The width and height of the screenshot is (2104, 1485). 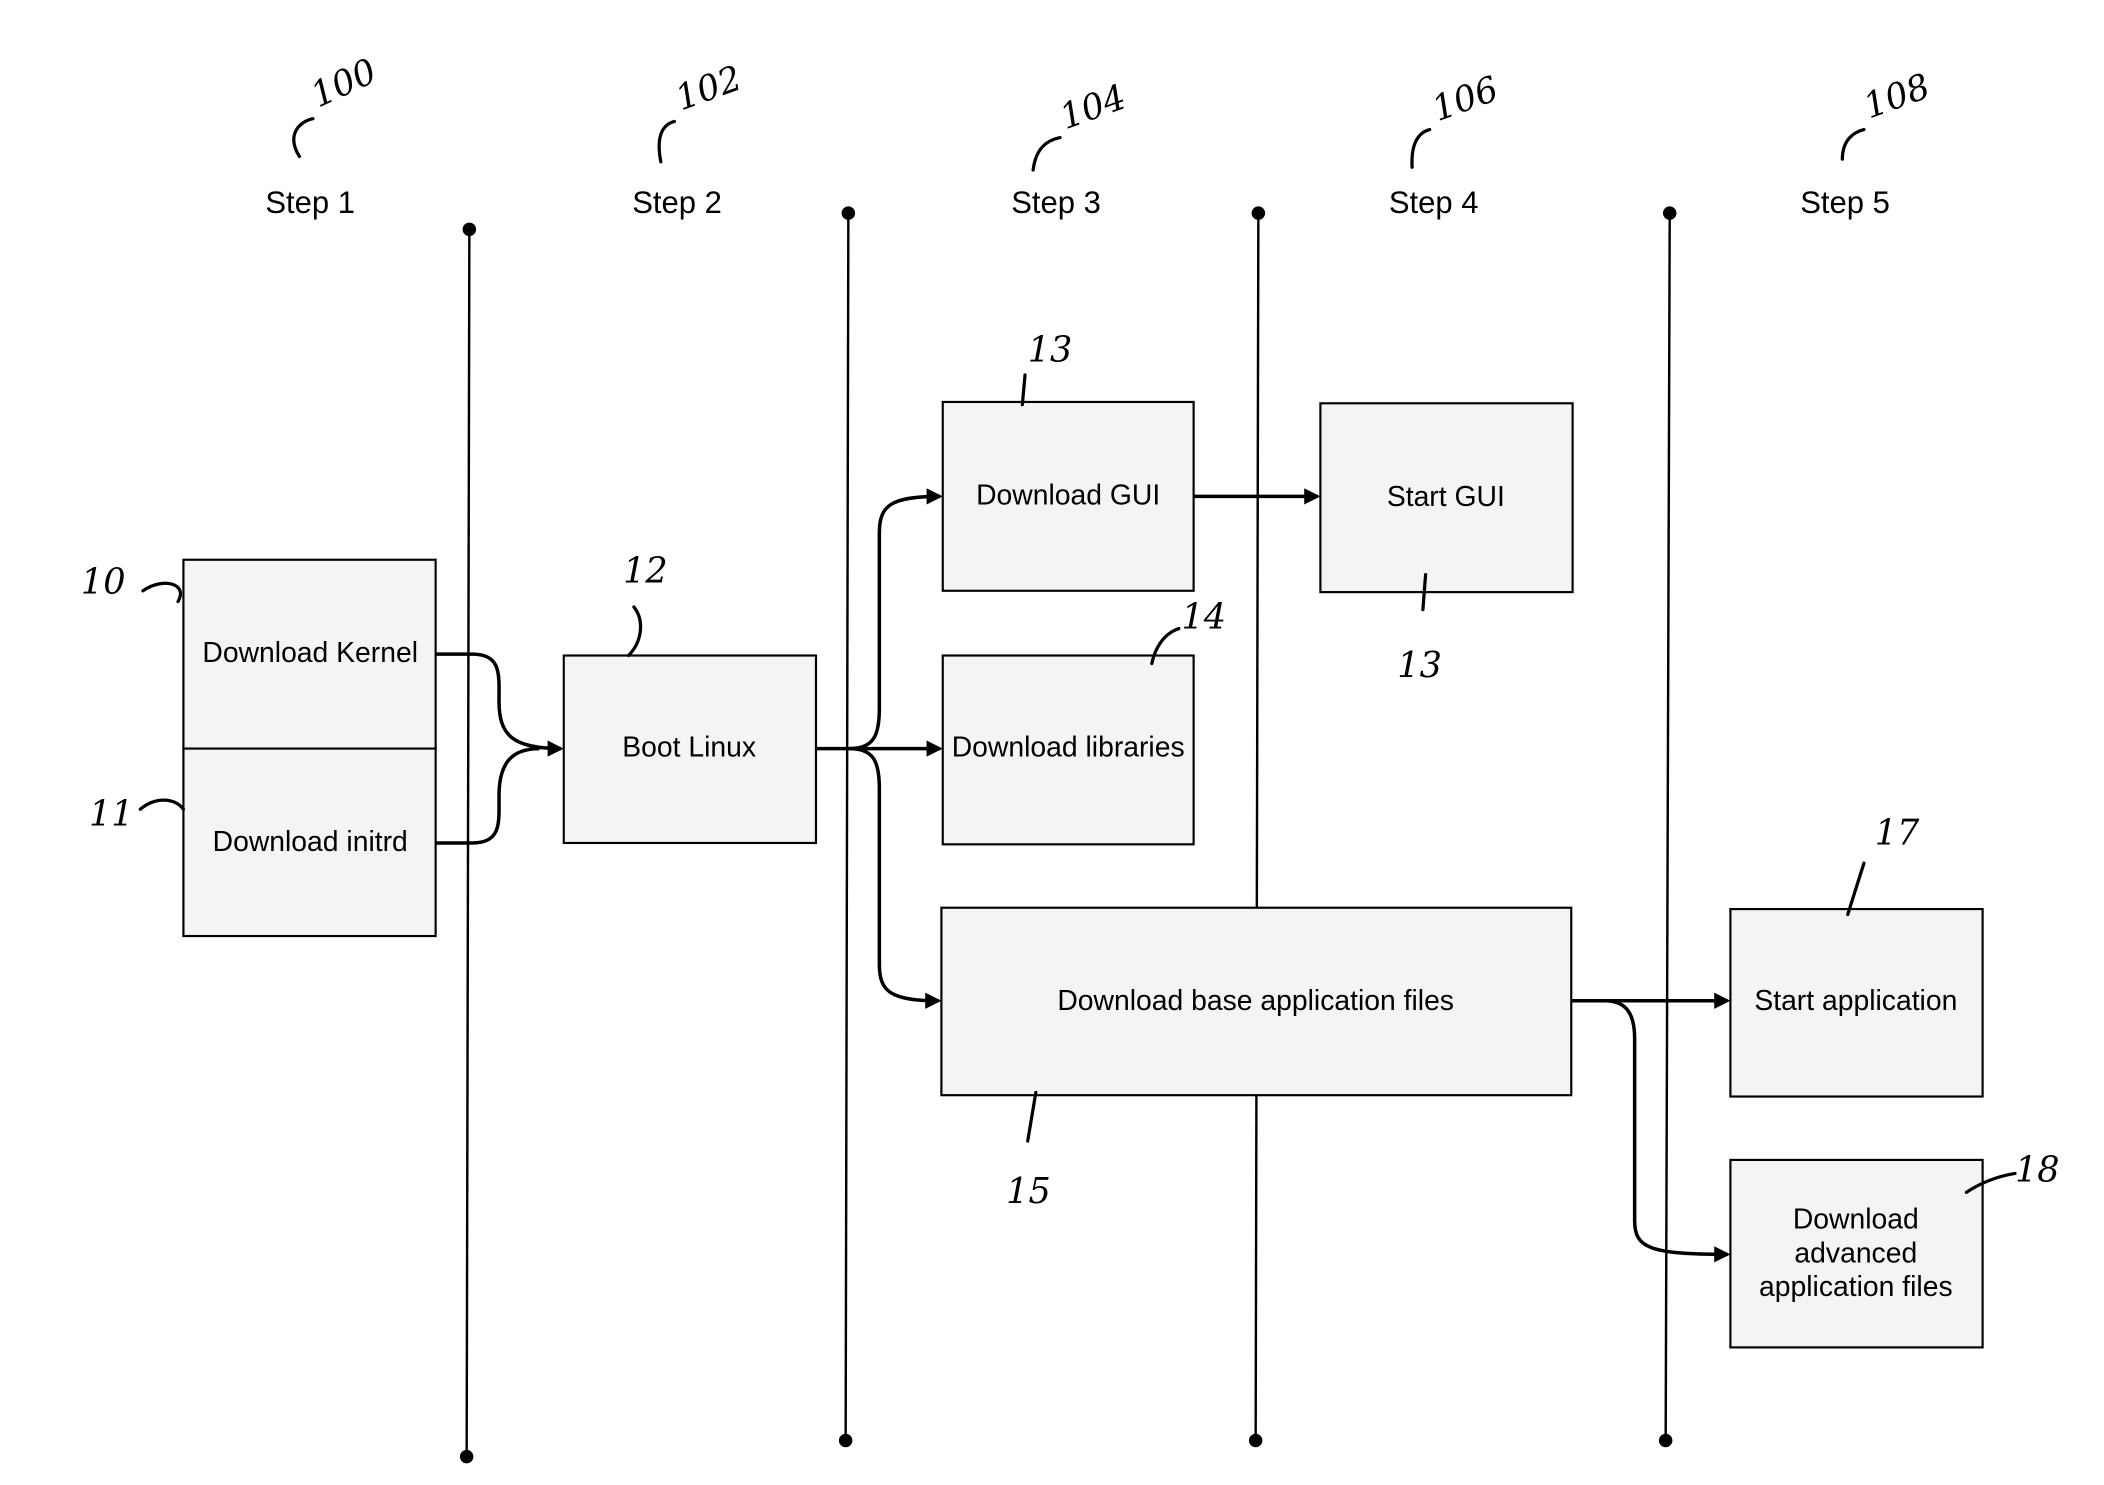 I want to click on ref-14: 14, so click(x=1188, y=631).